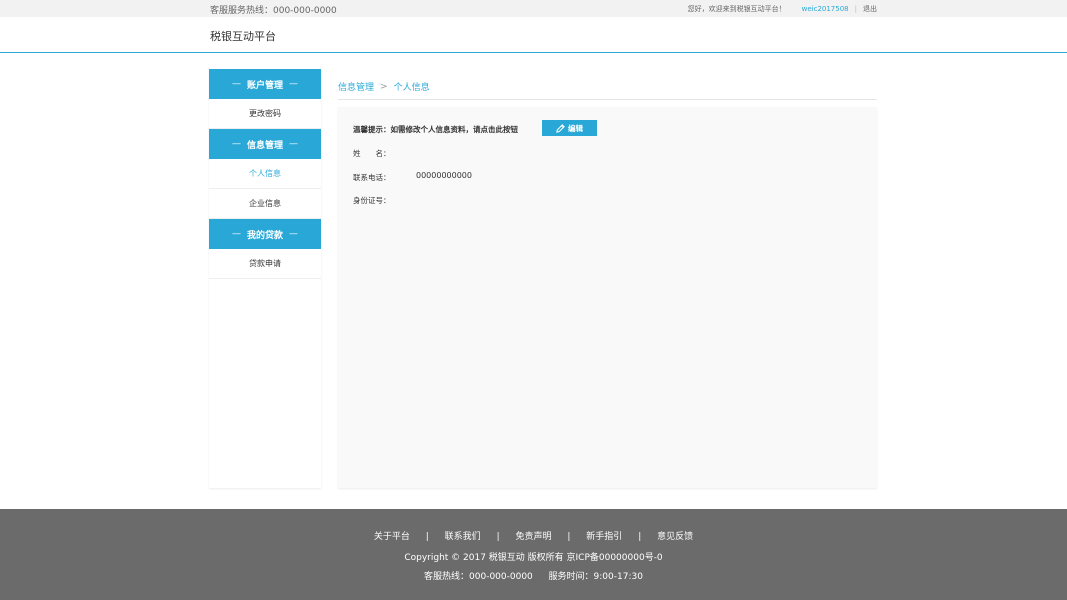 Image resolution: width=1067 pixels, height=600 pixels. Describe the element at coordinates (478, 577) in the screenshot. I see `footer-hotline: 客服热线：000-000-0000` at that location.